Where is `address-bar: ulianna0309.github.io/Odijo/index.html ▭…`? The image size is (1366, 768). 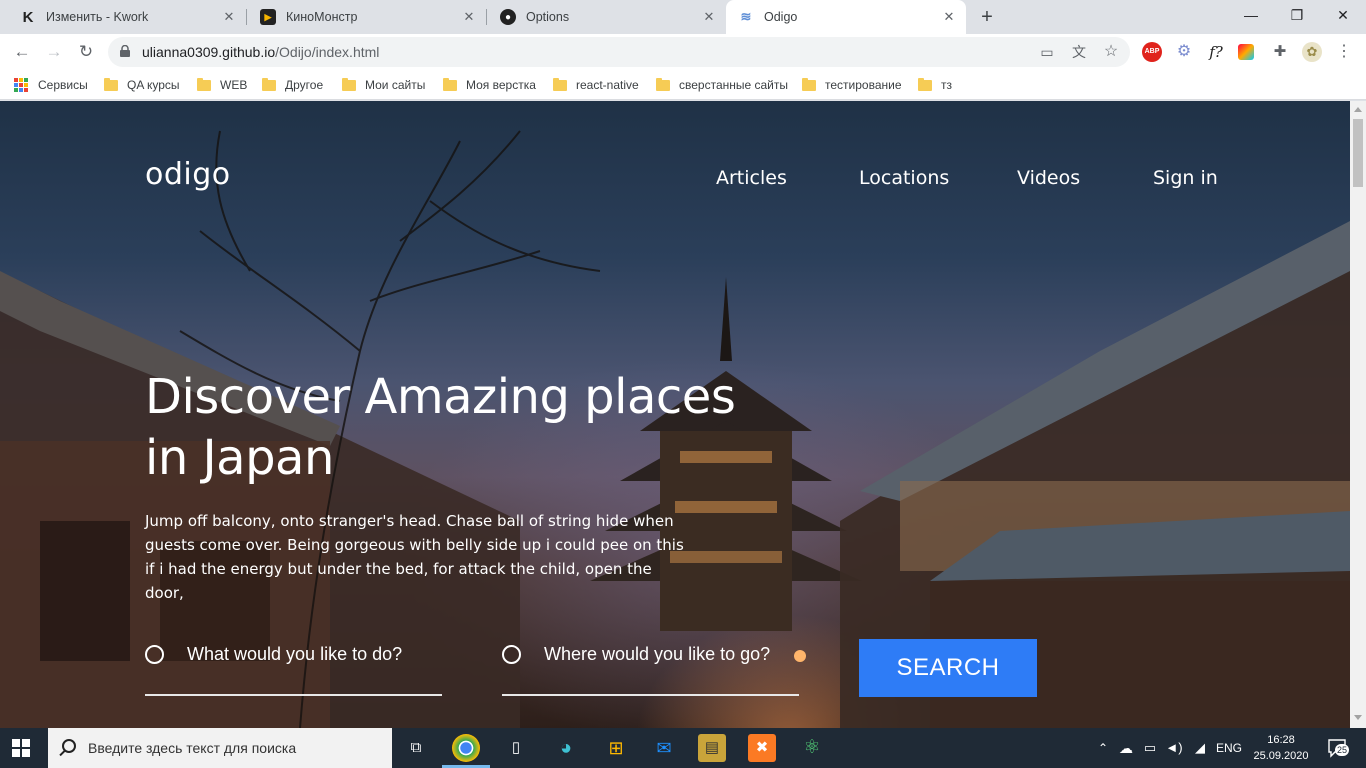
address-bar: ulianna0309.github.io/Odijo/index.html ▭… is located at coordinates (619, 52).